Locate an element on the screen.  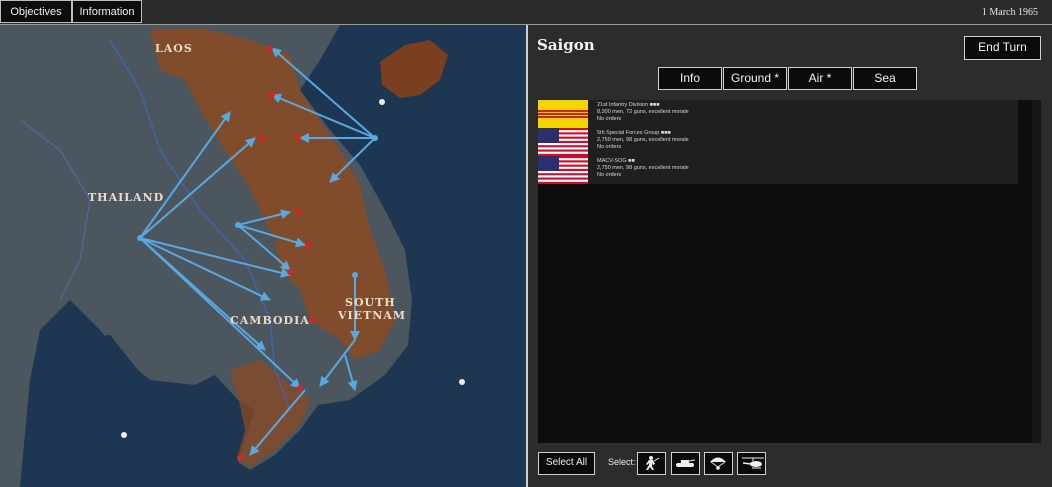
unit-stats: 8,300 men, 72 guns, excellent morale is located at coordinates (643, 111).